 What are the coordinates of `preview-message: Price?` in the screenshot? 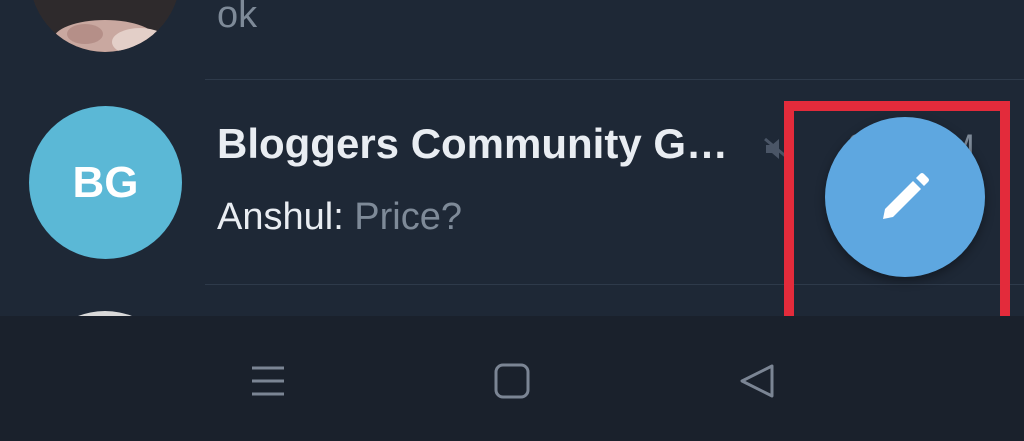 It's located at (403, 217).